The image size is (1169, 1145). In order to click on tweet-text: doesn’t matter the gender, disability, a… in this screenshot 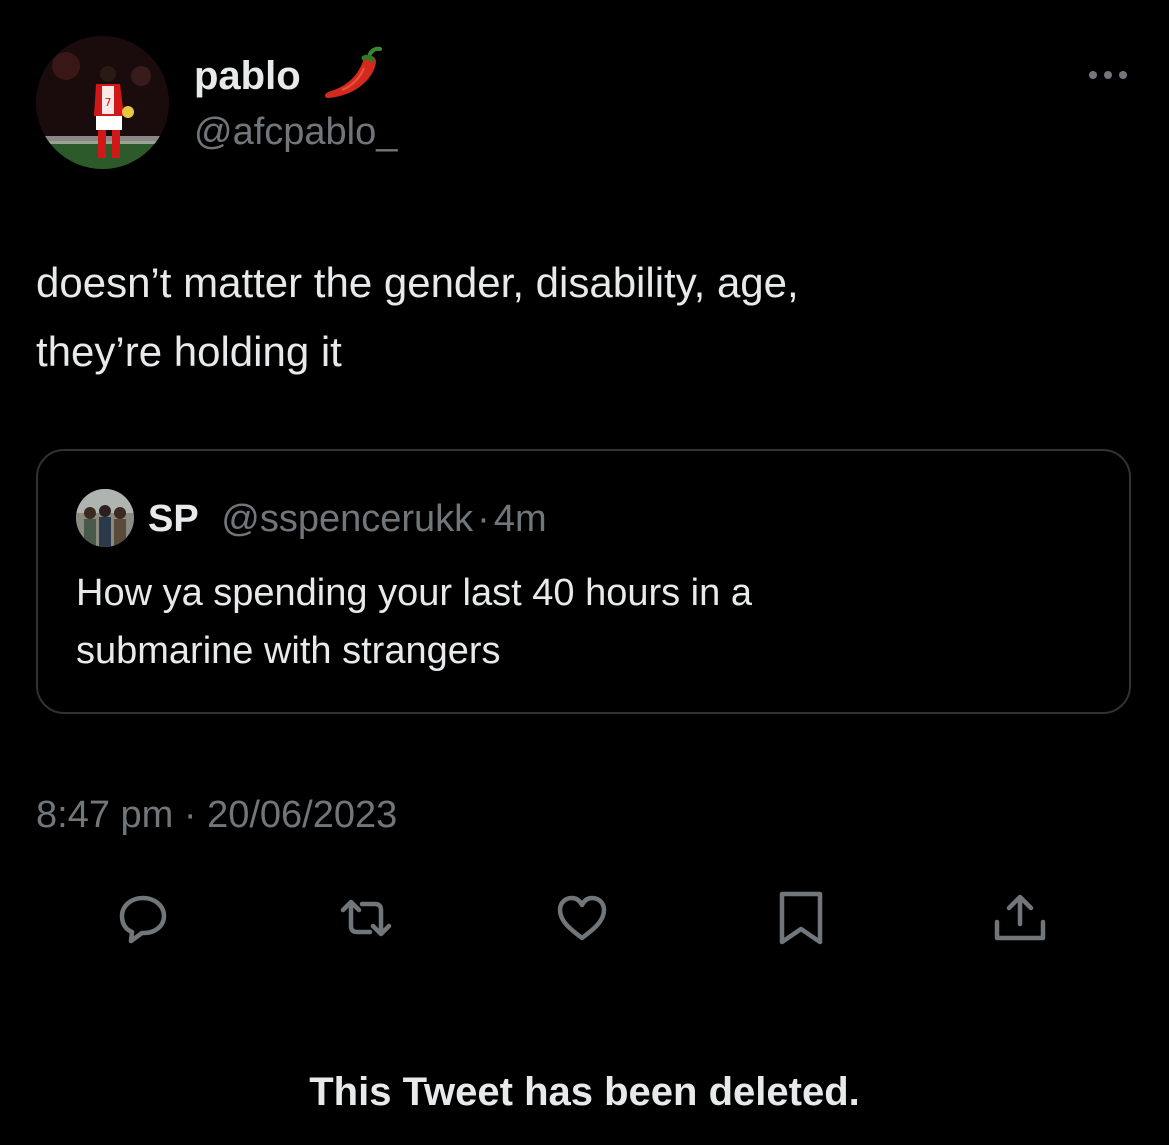, I will do `click(581, 317)`.